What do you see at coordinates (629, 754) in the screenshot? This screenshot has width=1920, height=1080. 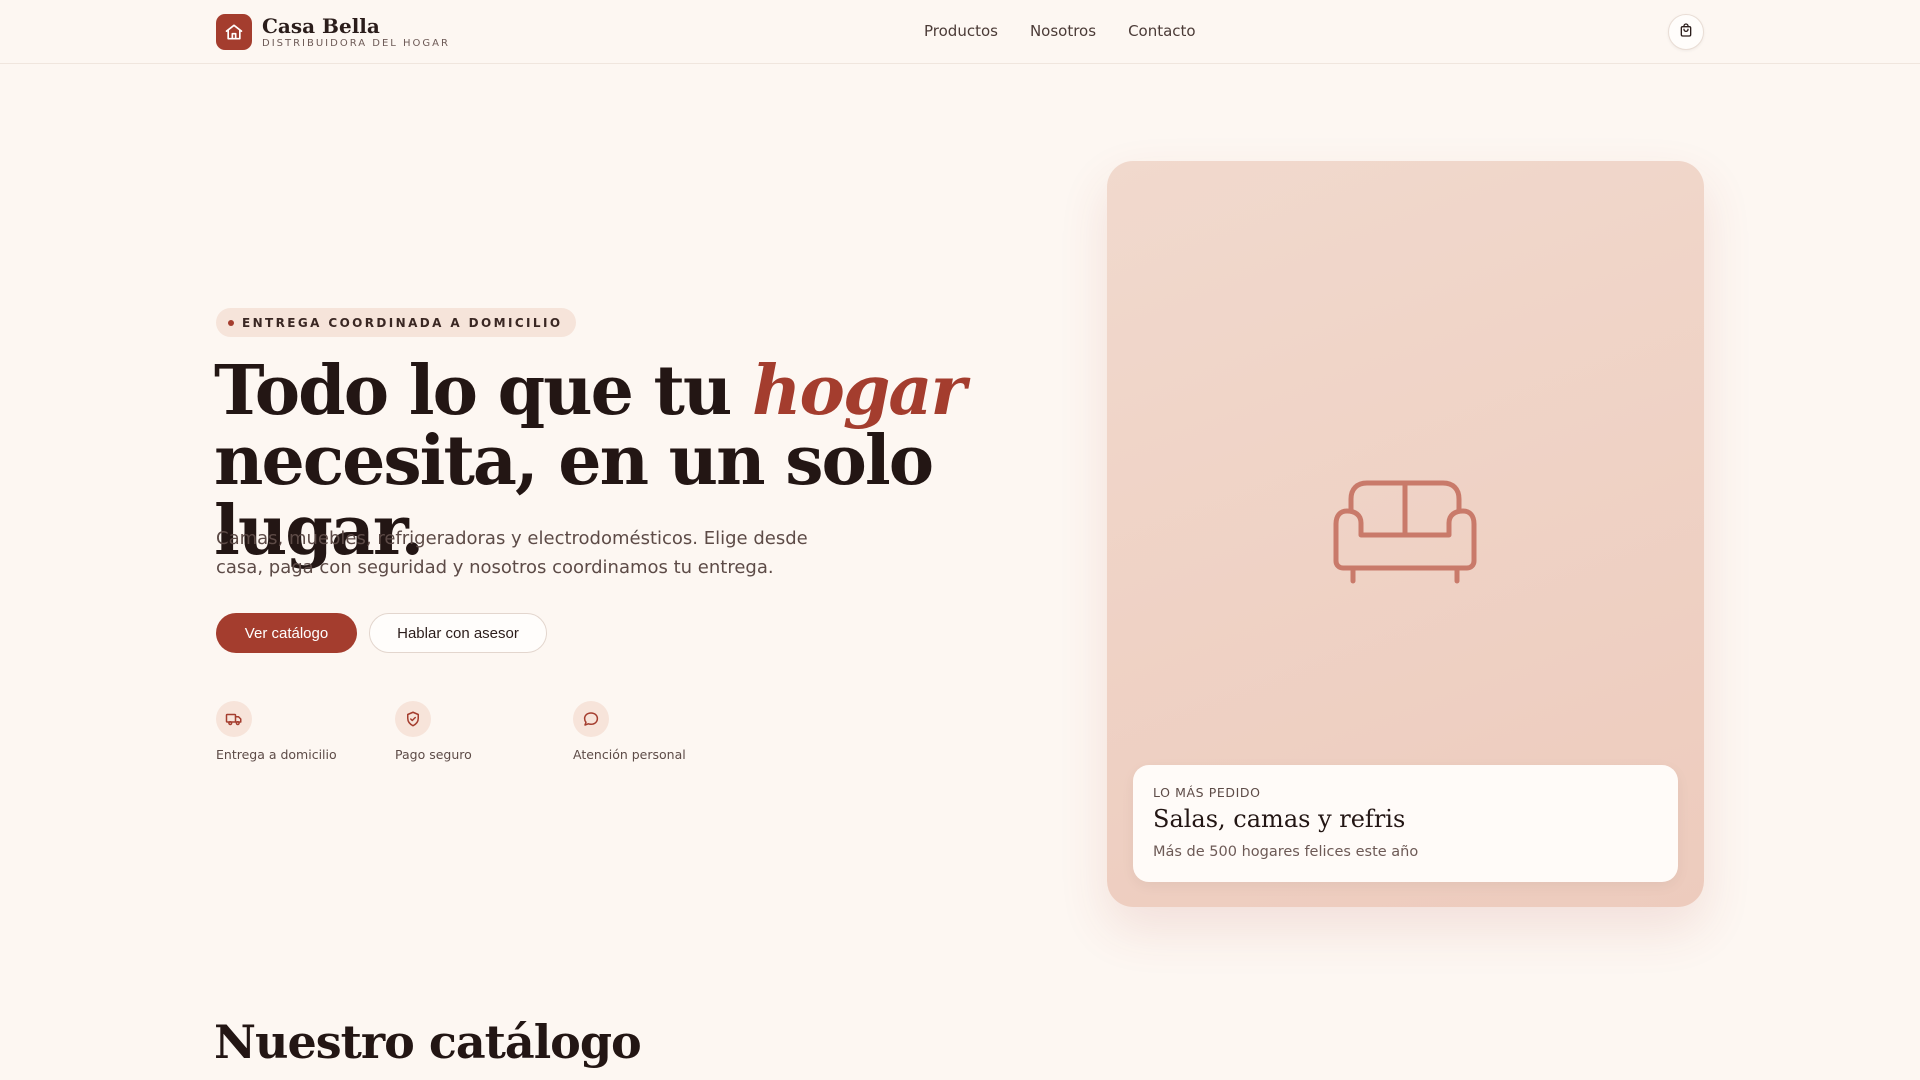 I see `feature-label: Atención personal` at bounding box center [629, 754].